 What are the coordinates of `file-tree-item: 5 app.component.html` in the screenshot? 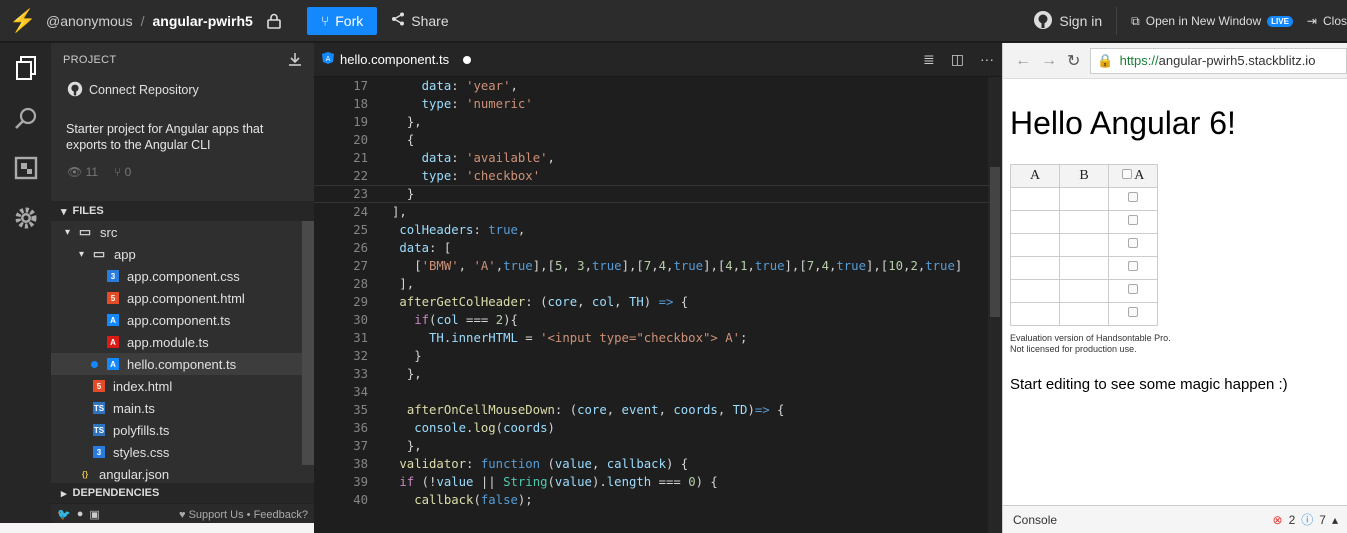 It's located at (182, 298).